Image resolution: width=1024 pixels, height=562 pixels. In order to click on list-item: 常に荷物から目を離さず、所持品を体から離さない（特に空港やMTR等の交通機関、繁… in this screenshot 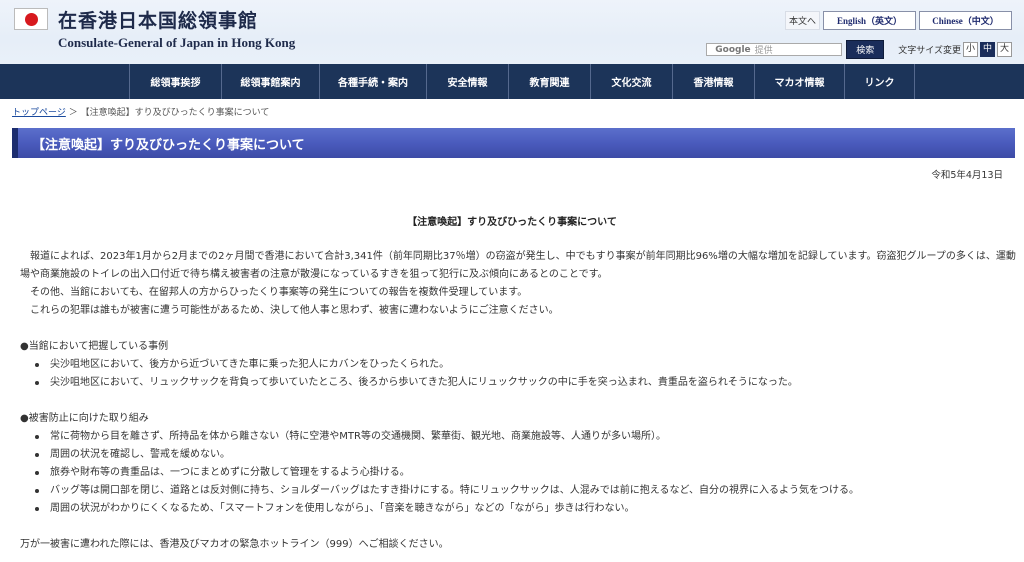, I will do `click(524, 437)`.